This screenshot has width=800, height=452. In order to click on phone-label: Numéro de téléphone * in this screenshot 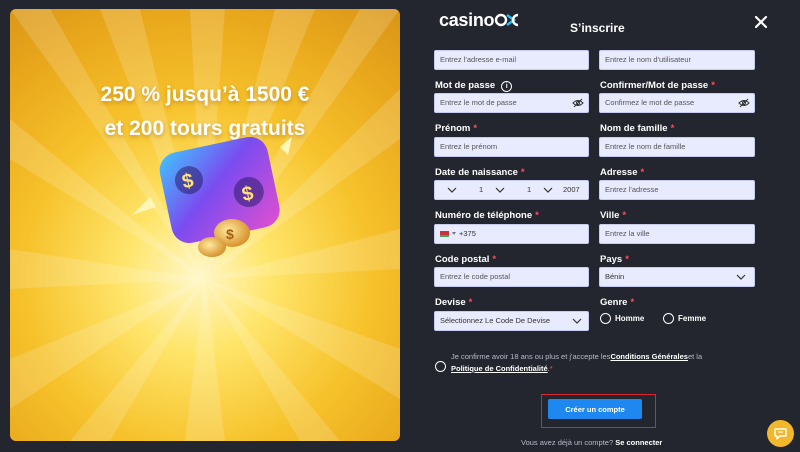, I will do `click(487, 215)`.